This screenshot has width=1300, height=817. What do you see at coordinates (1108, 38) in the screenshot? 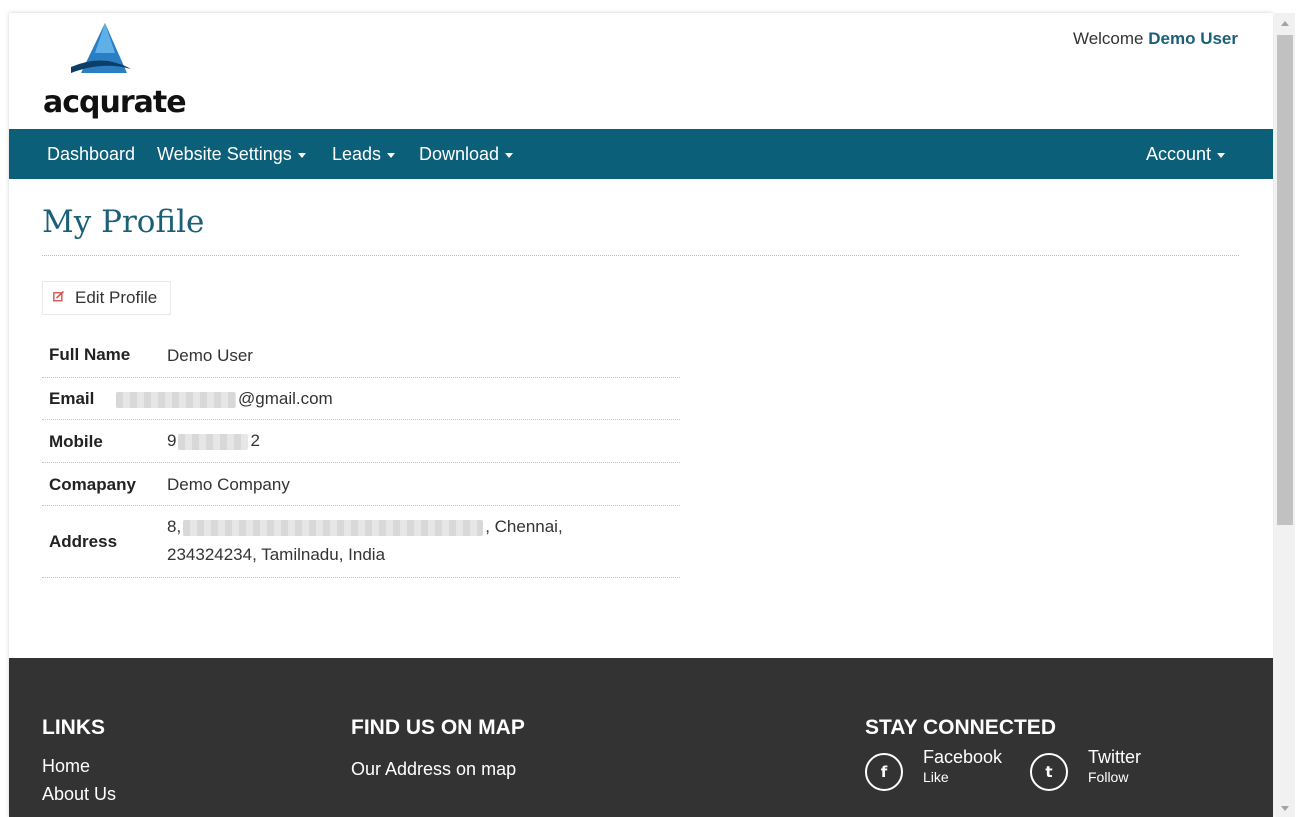
I see `welcome-prefix: Welcome` at bounding box center [1108, 38].